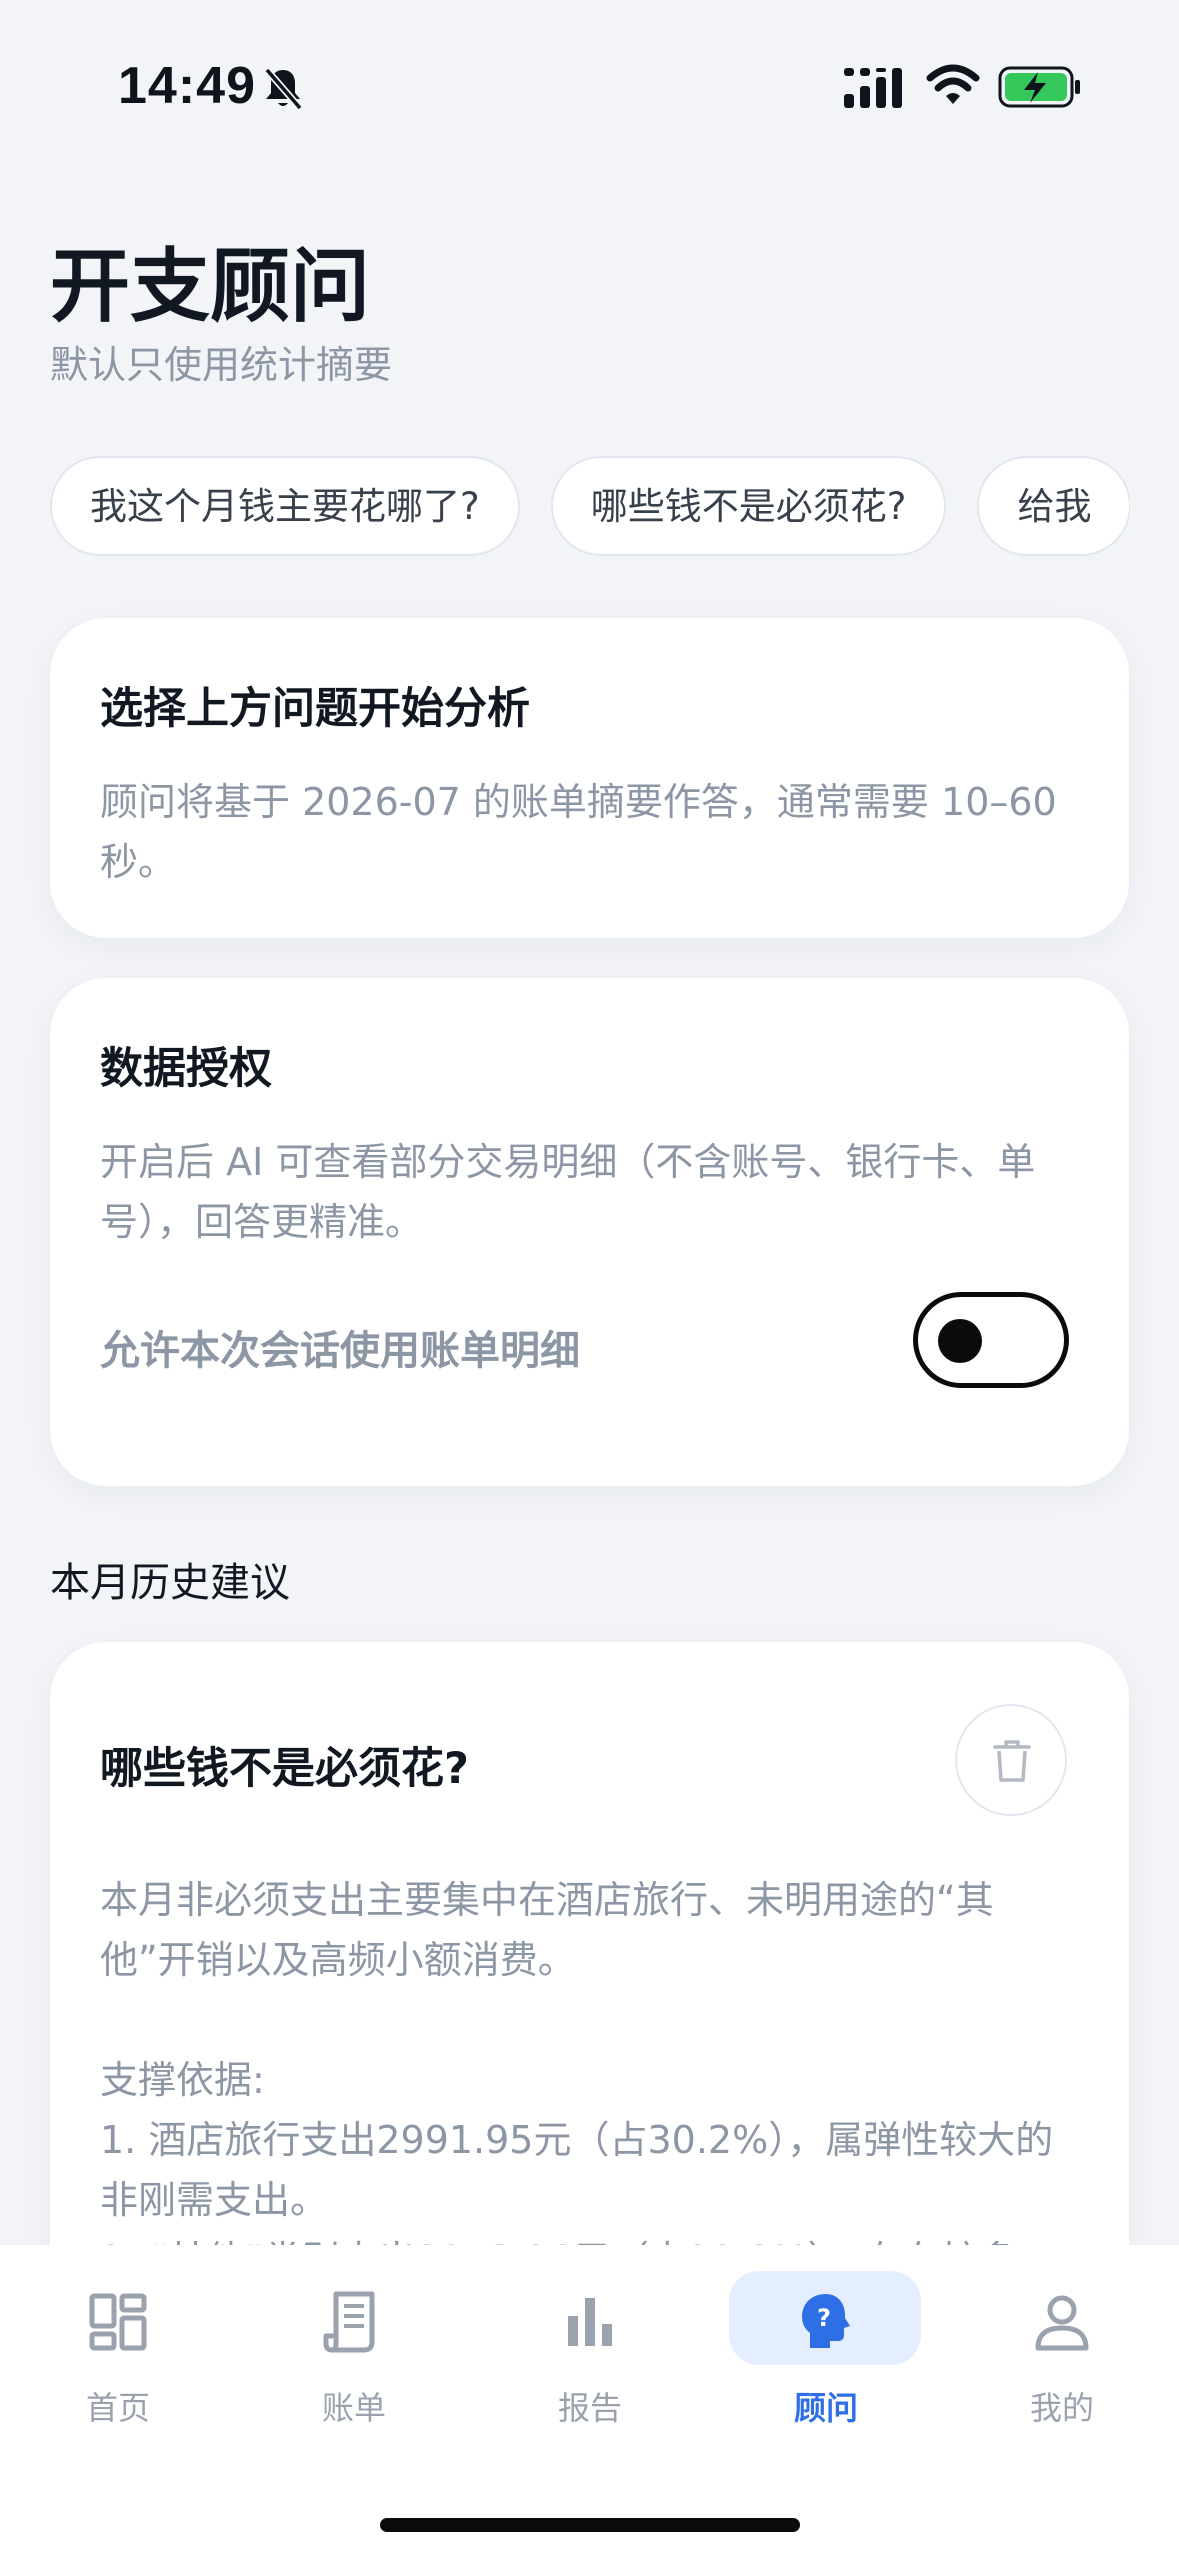 This screenshot has width=1179, height=2556. What do you see at coordinates (991, 1340) in the screenshot?
I see `allow-details-toggle` at bounding box center [991, 1340].